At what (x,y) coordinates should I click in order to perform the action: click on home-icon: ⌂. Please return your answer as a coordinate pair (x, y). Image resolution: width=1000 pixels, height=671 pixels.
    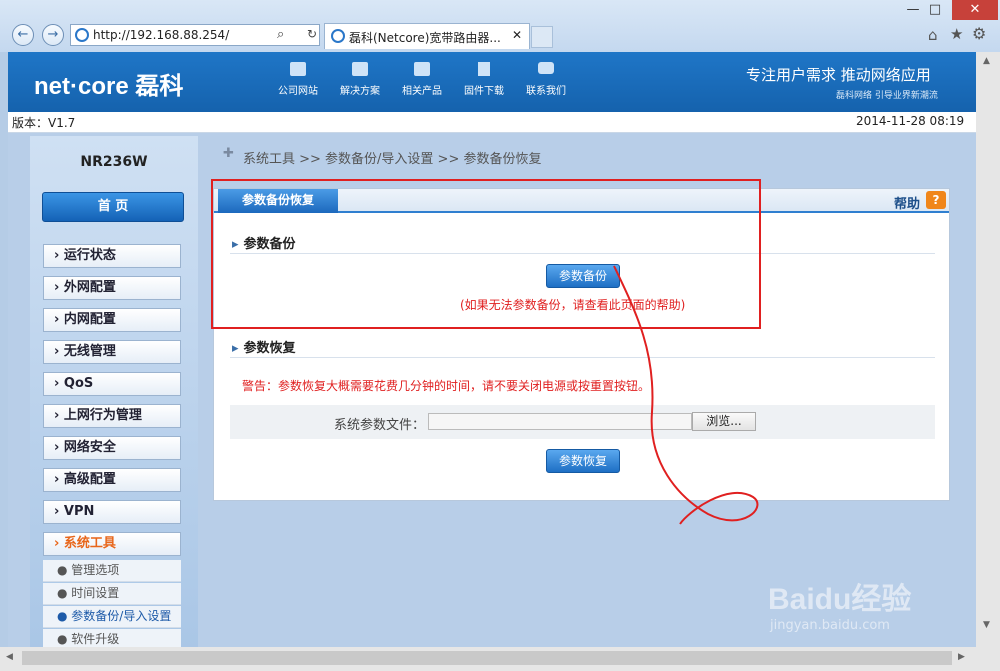
    Looking at the image, I should click on (933, 35).